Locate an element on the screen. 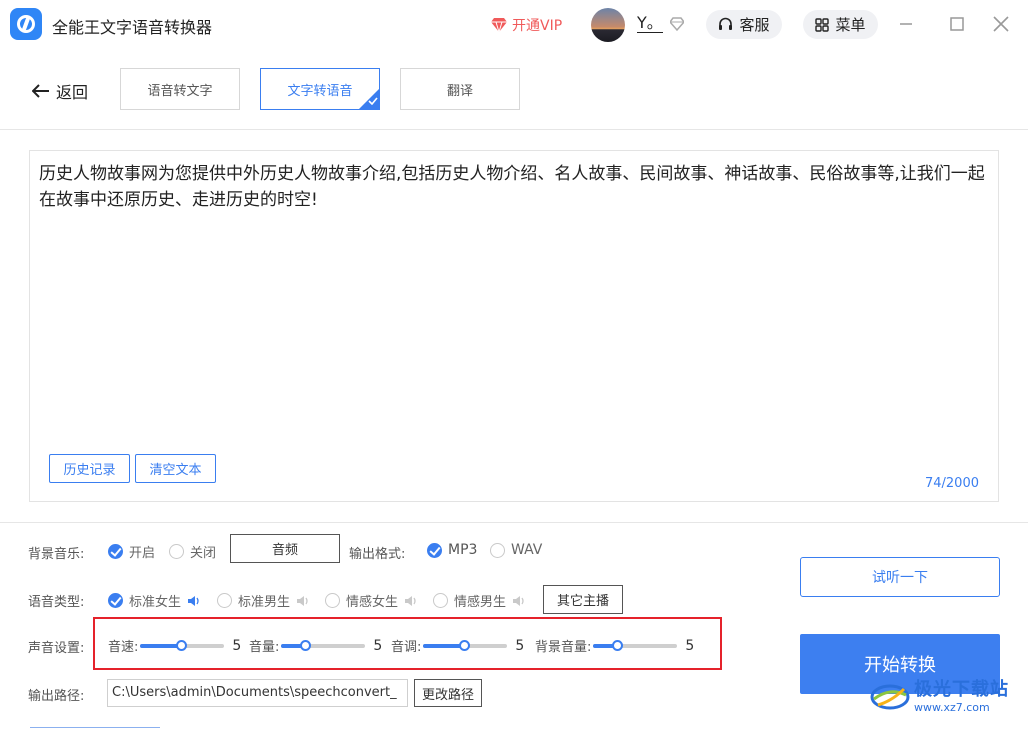 Image resolution: width=1028 pixels, height=730 pixels. tab-text-to-speech-label: 文字转语音 is located at coordinates (320, 91).